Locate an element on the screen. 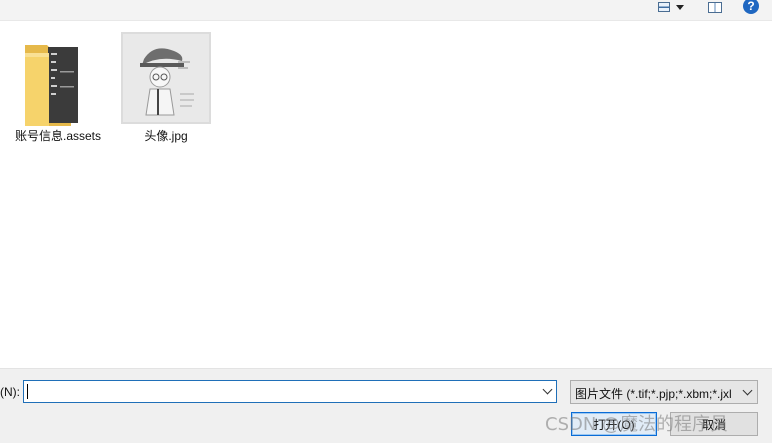  file-item-folder: 账号信息.assets is located at coordinates (58, 87).